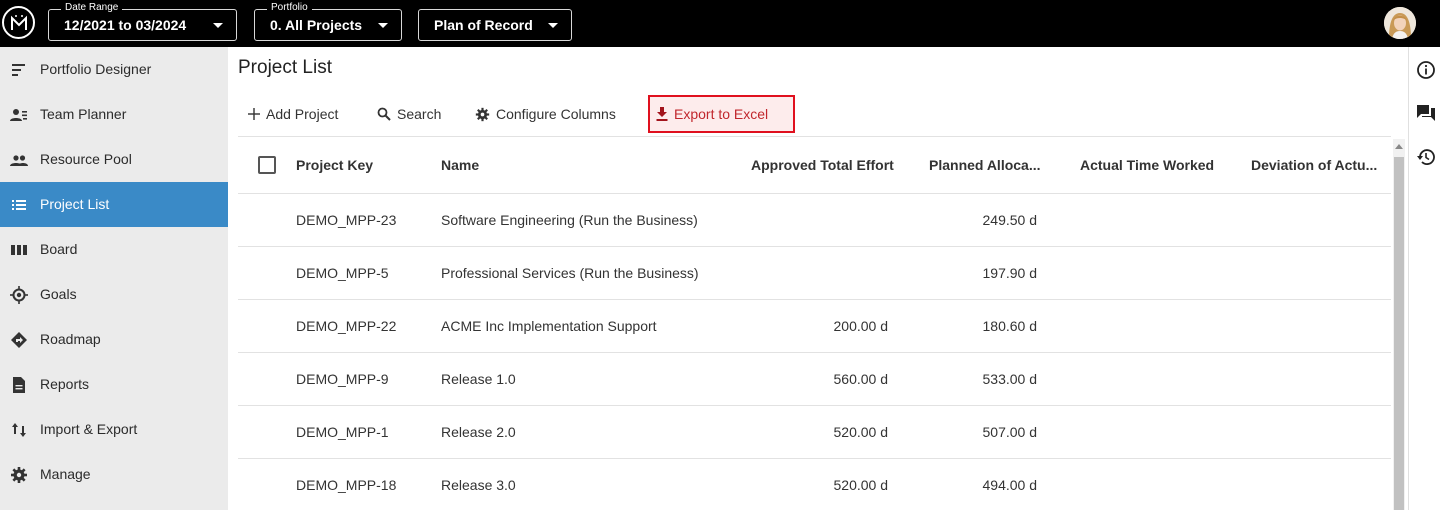 This screenshot has height=510, width=1440. What do you see at coordinates (302, 114) in the screenshot?
I see `add-project-label: Add Project` at bounding box center [302, 114].